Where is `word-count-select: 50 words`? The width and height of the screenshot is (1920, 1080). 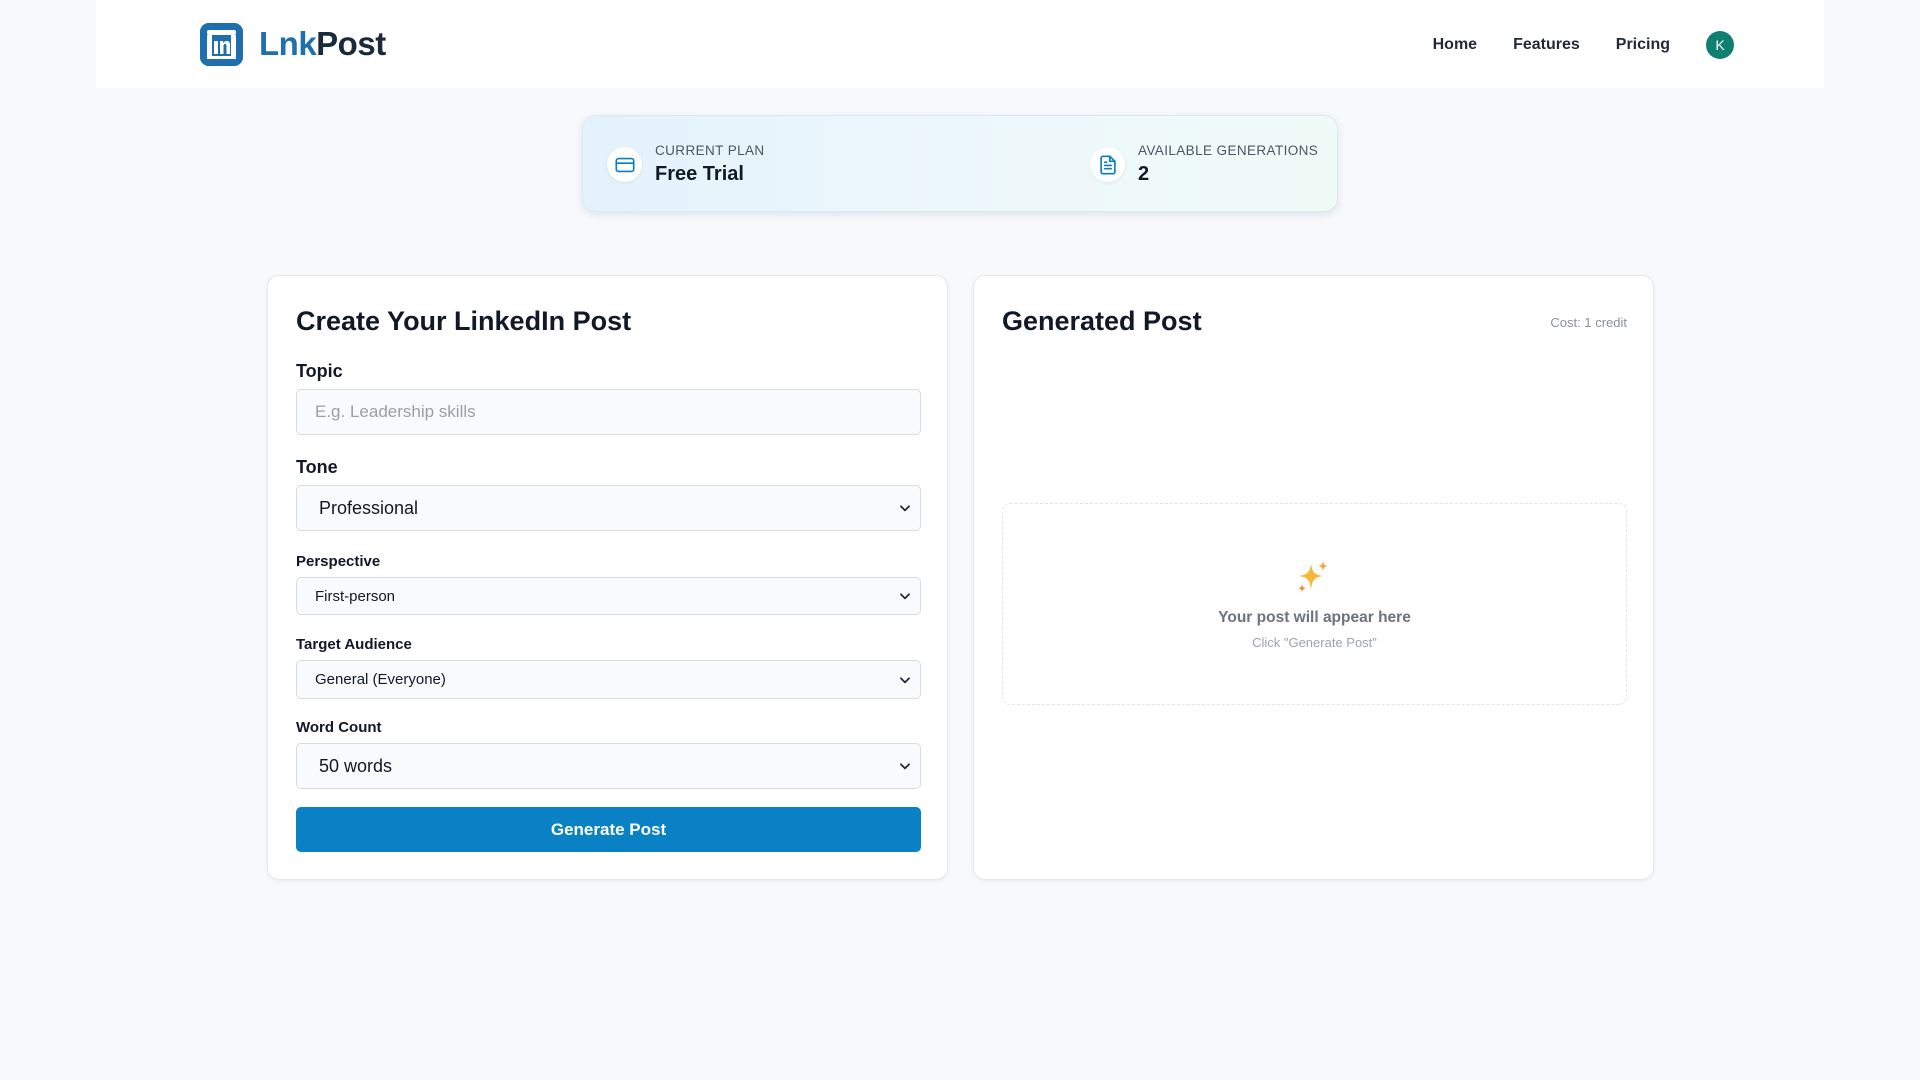
word-count-select: 50 words is located at coordinates (608, 766).